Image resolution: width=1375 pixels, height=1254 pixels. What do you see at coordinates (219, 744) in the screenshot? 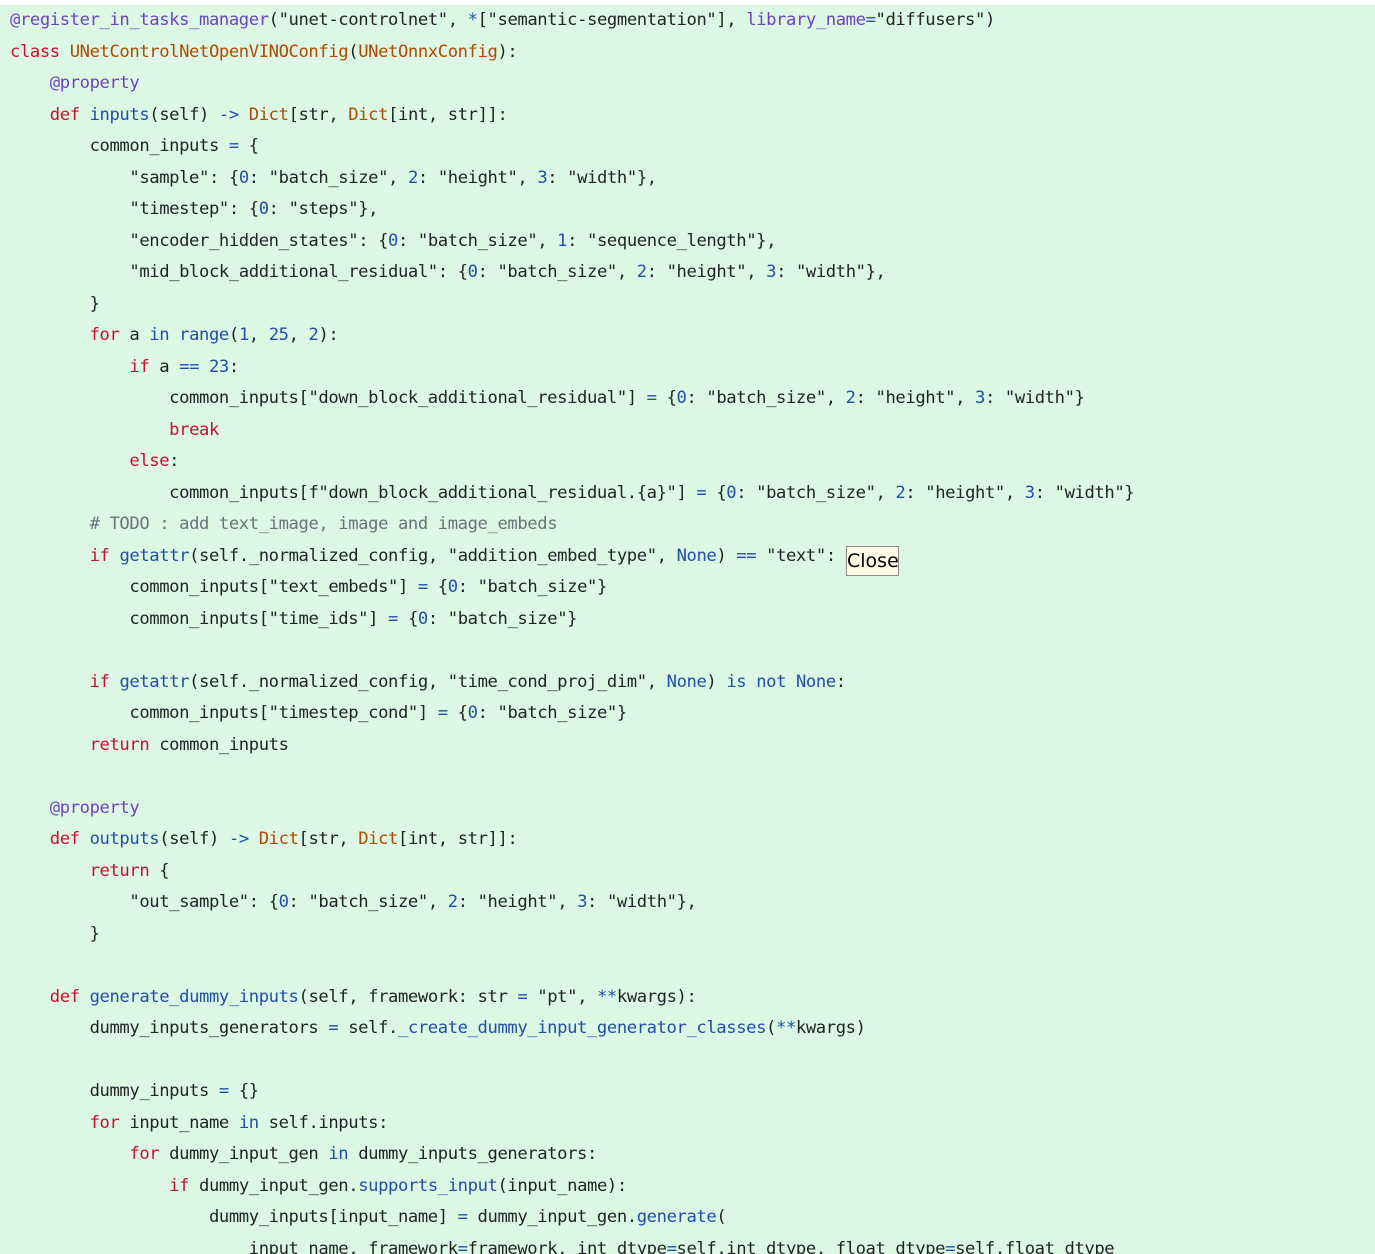
I see `code-token: common_inputs` at bounding box center [219, 744].